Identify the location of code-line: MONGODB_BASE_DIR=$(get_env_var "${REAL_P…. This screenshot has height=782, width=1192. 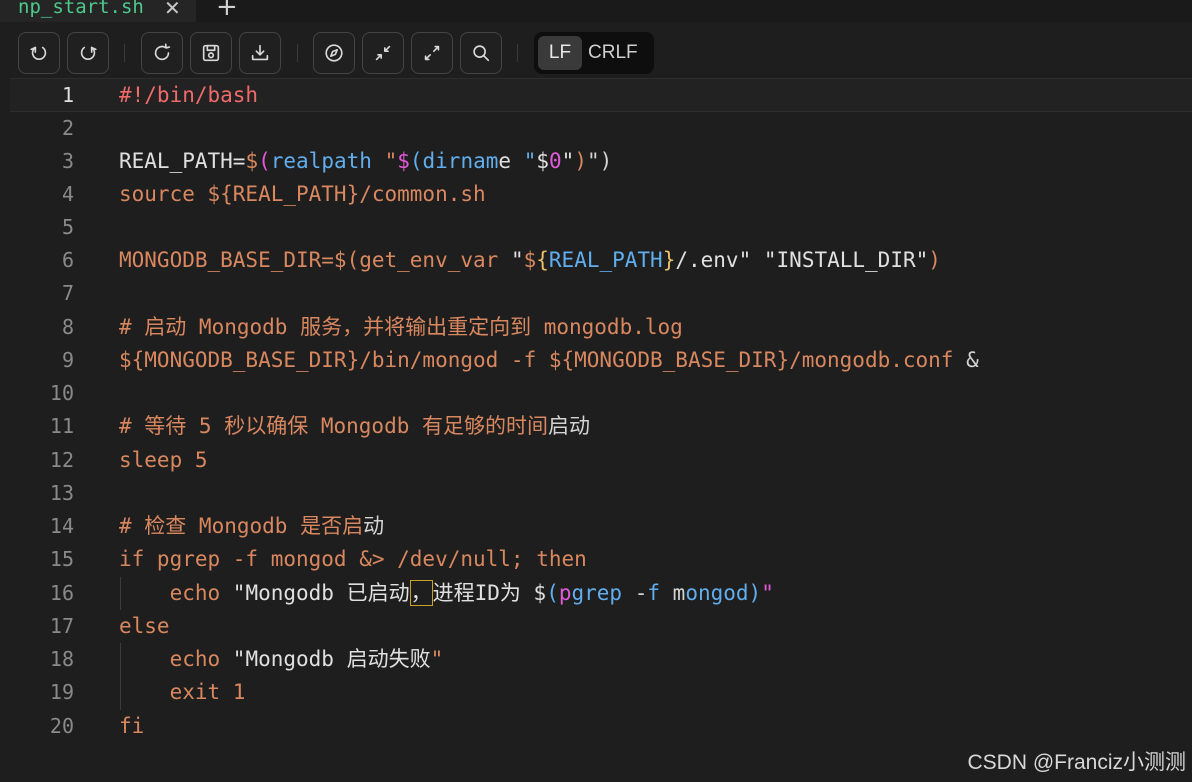
(530, 260).